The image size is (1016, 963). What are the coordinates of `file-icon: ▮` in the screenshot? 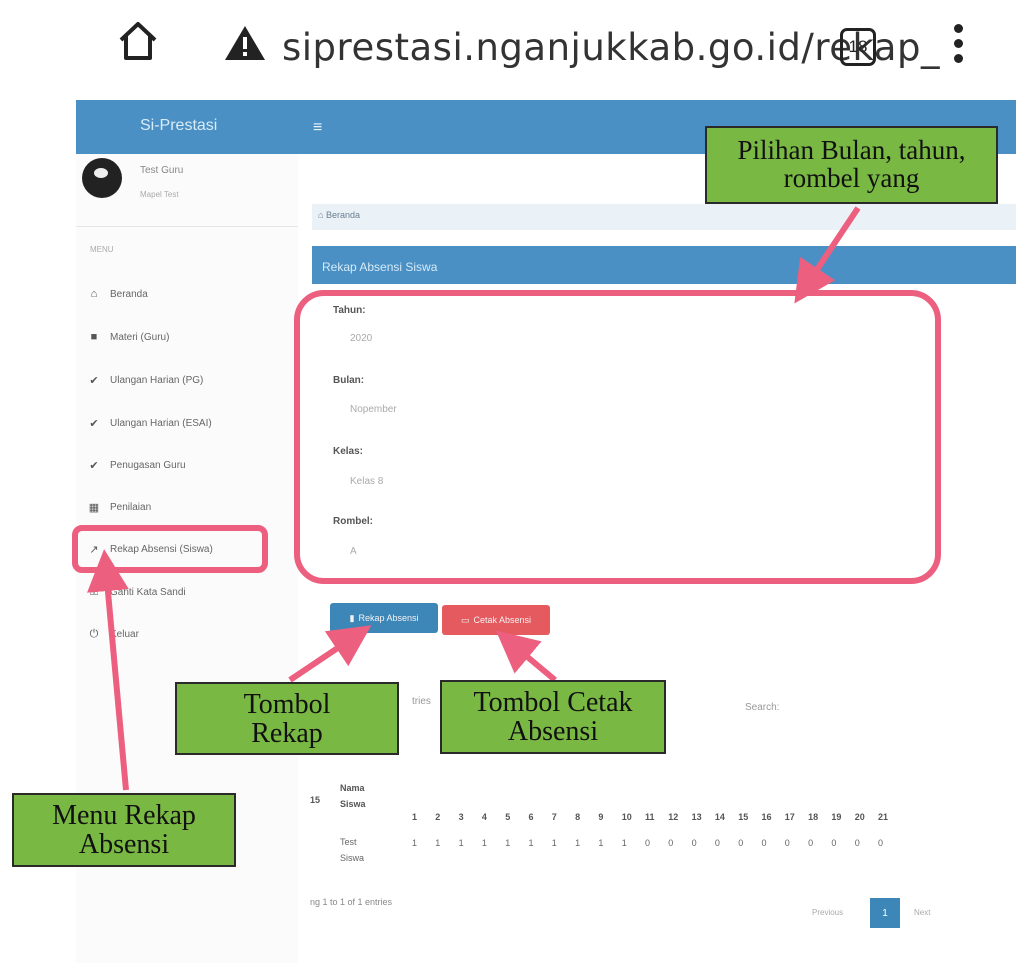 It's located at (352, 617).